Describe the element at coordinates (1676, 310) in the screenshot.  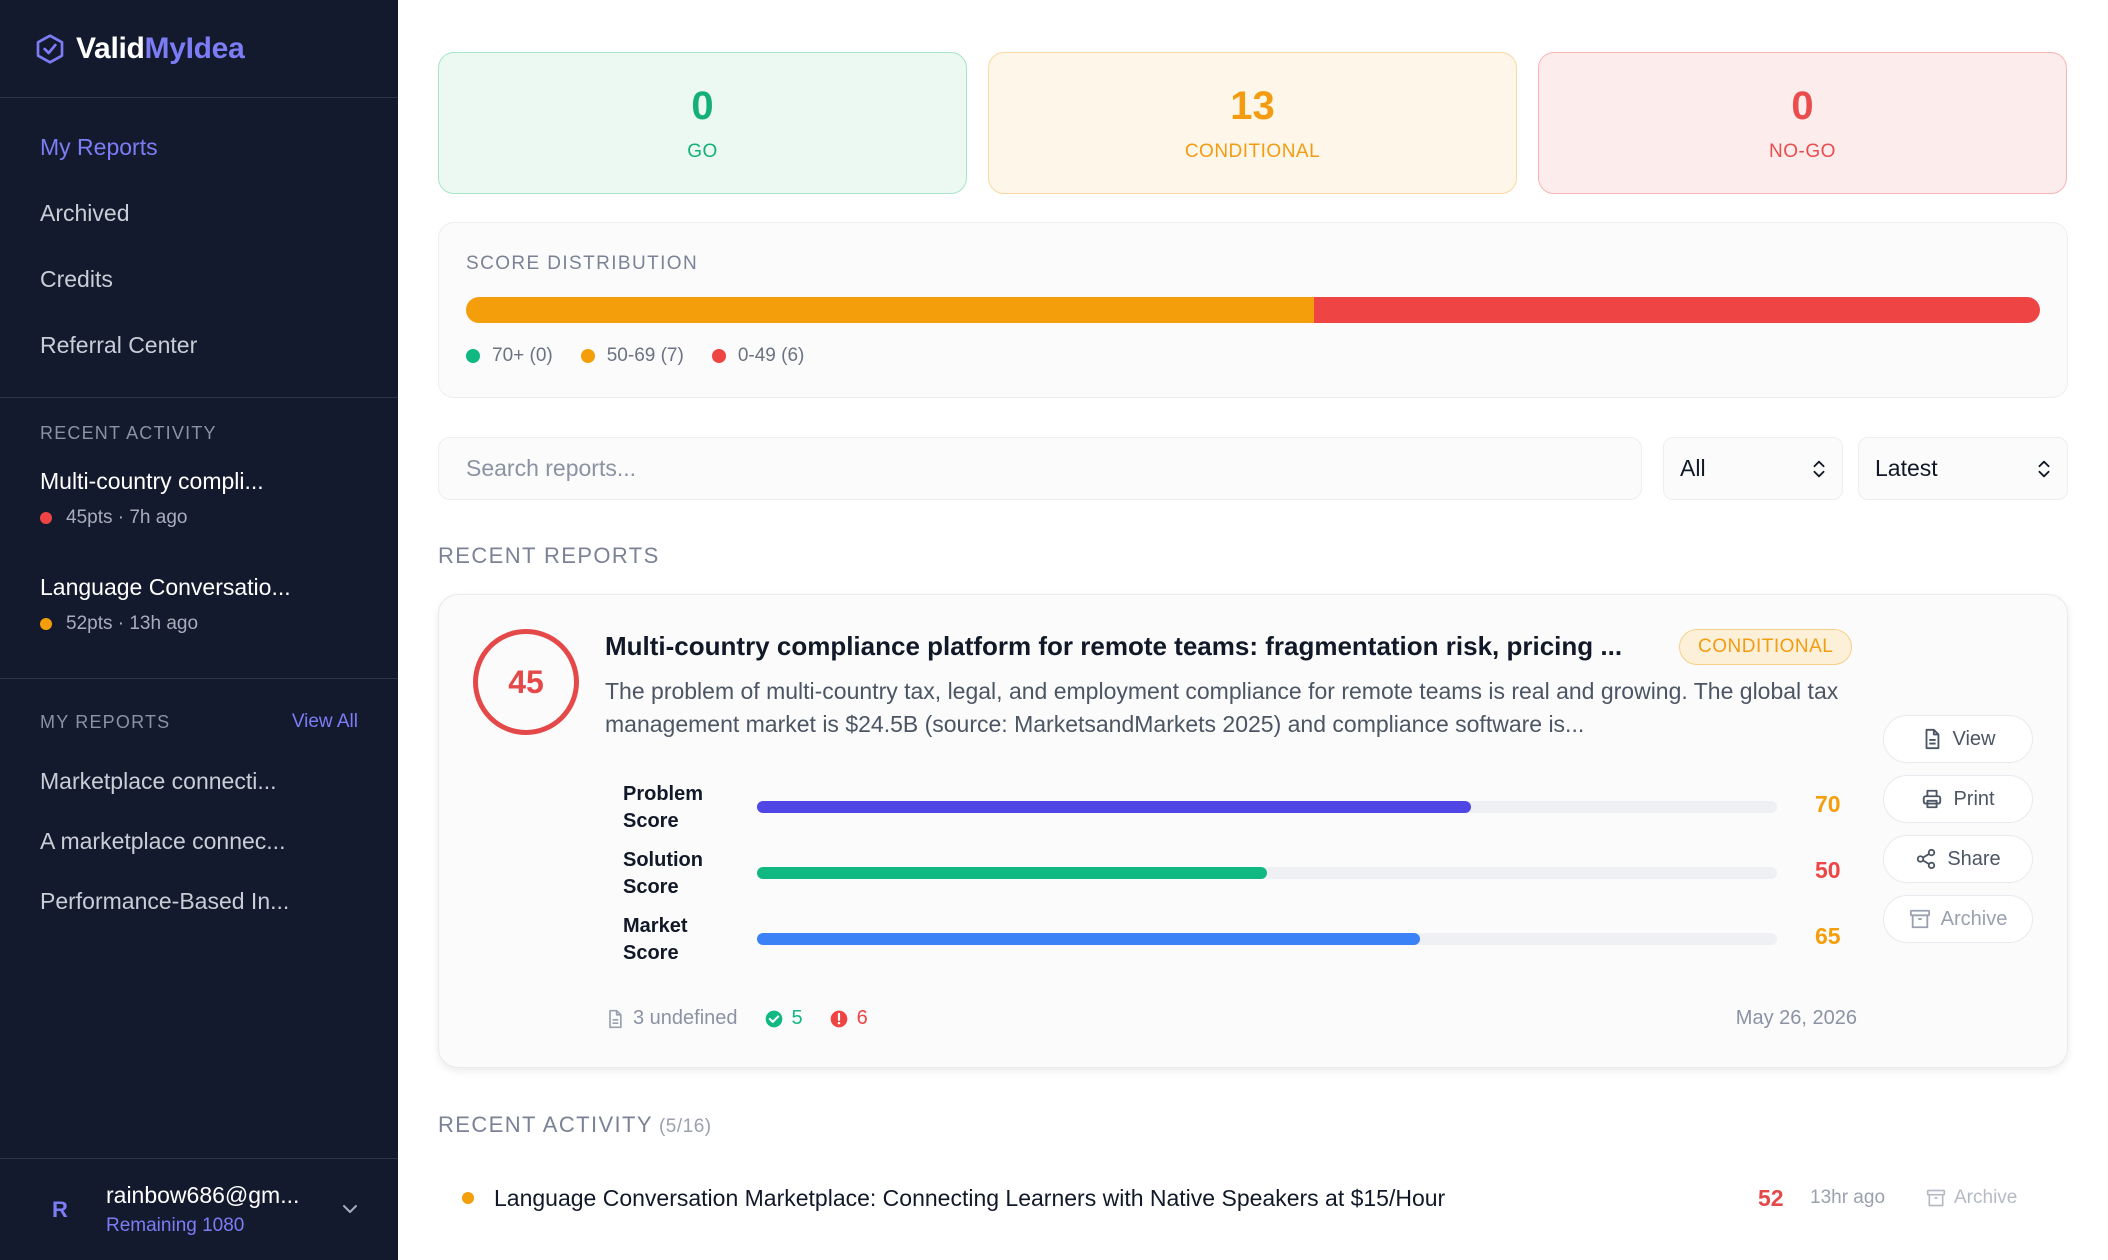
I see `distribution-segment` at that location.